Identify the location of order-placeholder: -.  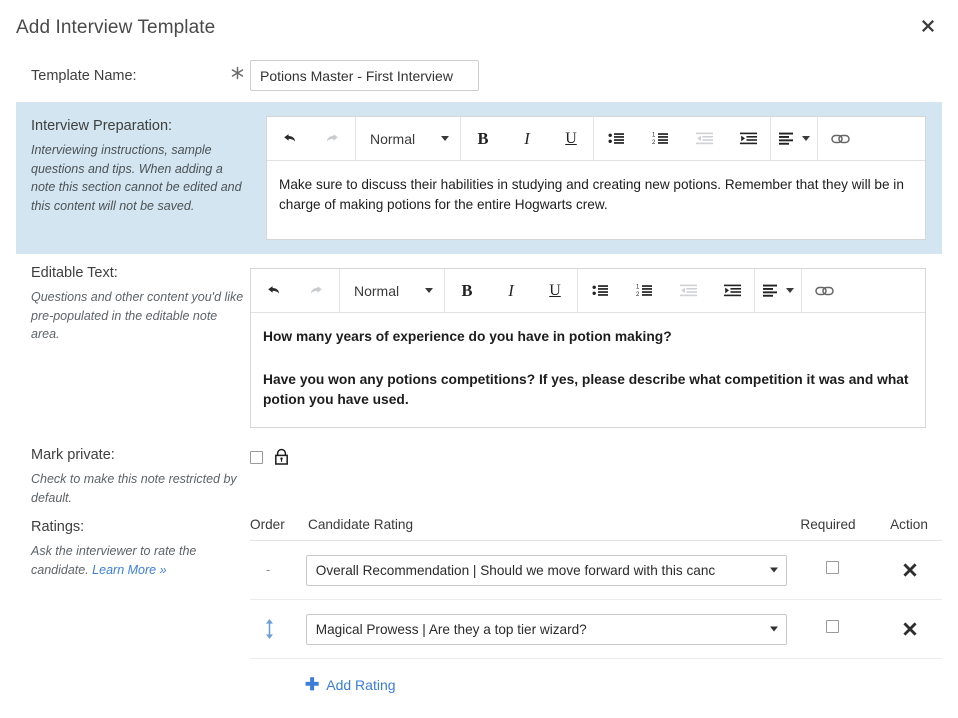
(268, 569).